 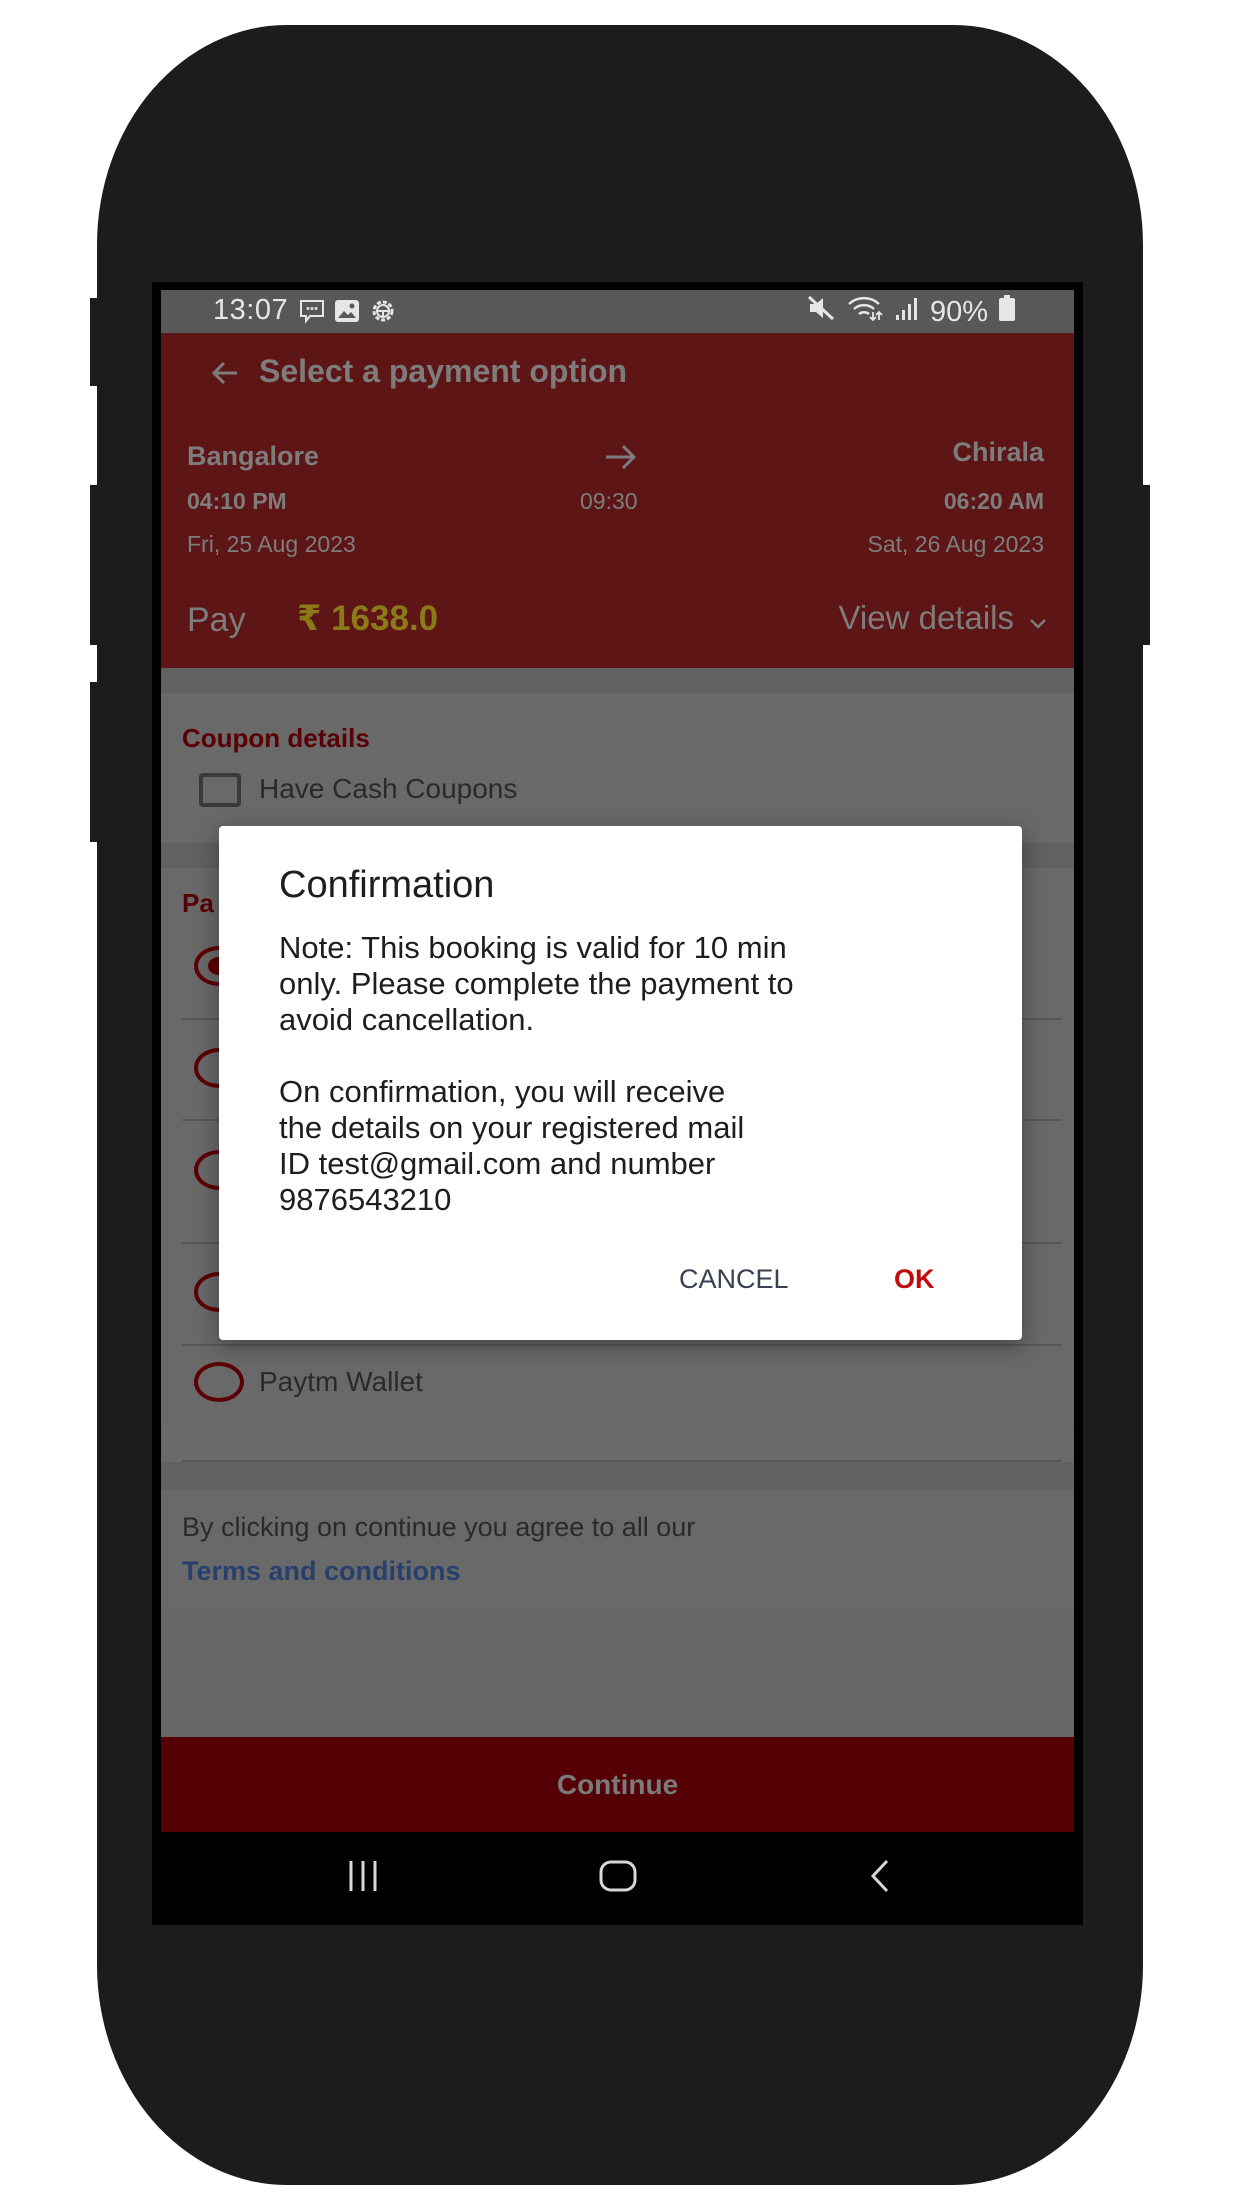 I want to click on message-icon, so click(x=312, y=311).